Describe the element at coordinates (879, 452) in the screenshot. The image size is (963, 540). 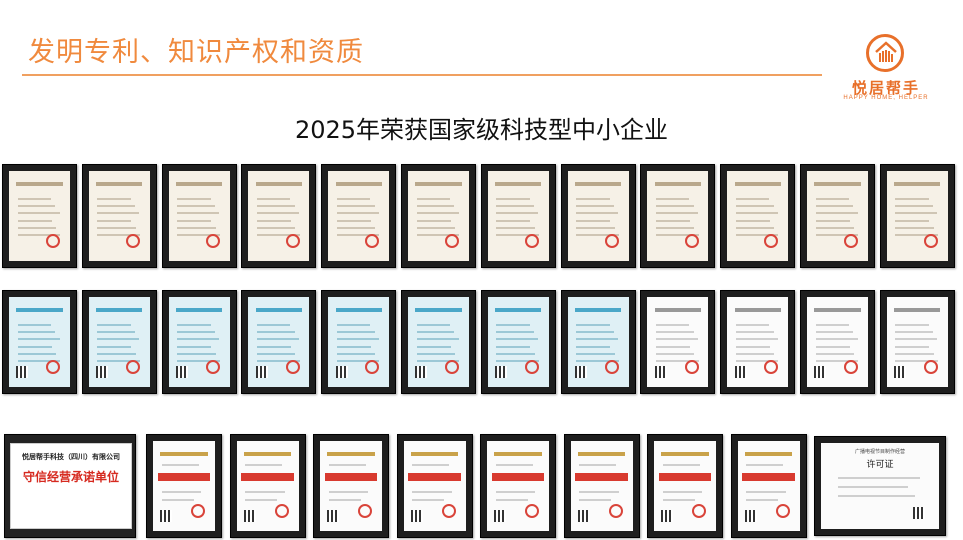
I see `license-org: 广播电视节目制作经营` at that location.